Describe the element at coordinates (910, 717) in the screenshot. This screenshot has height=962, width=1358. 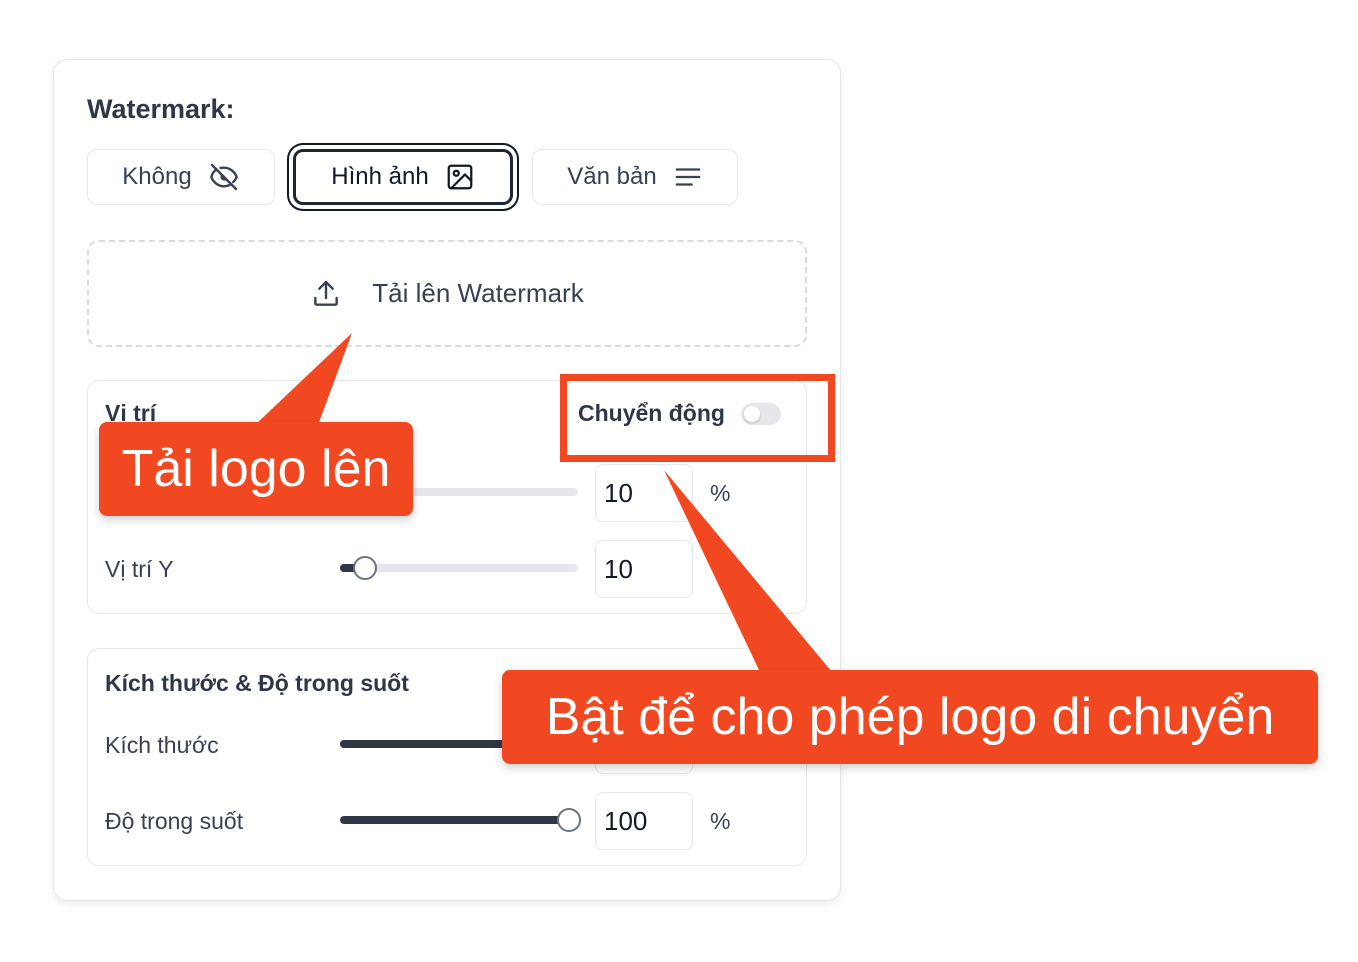
I see `motion-callout: Bật để cho phép logo di chuyển` at that location.